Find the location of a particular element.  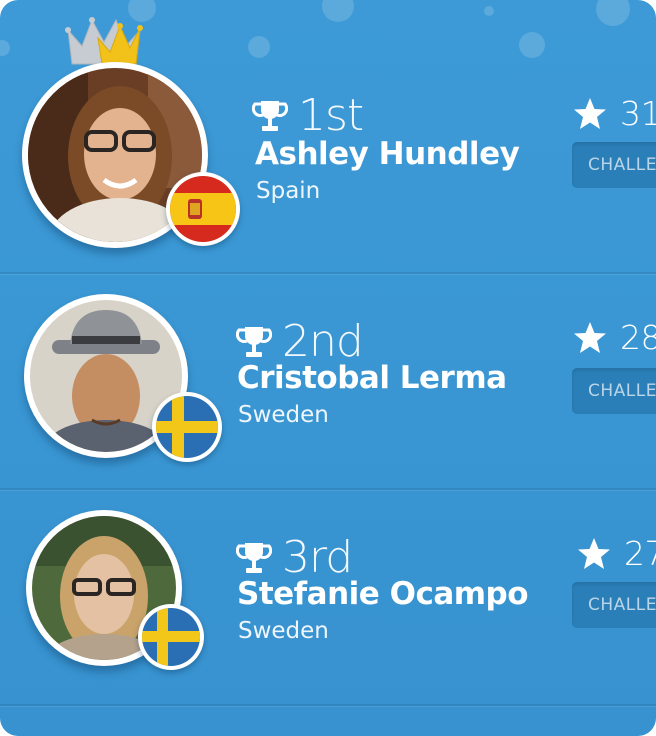

rank-line: 1st is located at coordinates (308, 115).